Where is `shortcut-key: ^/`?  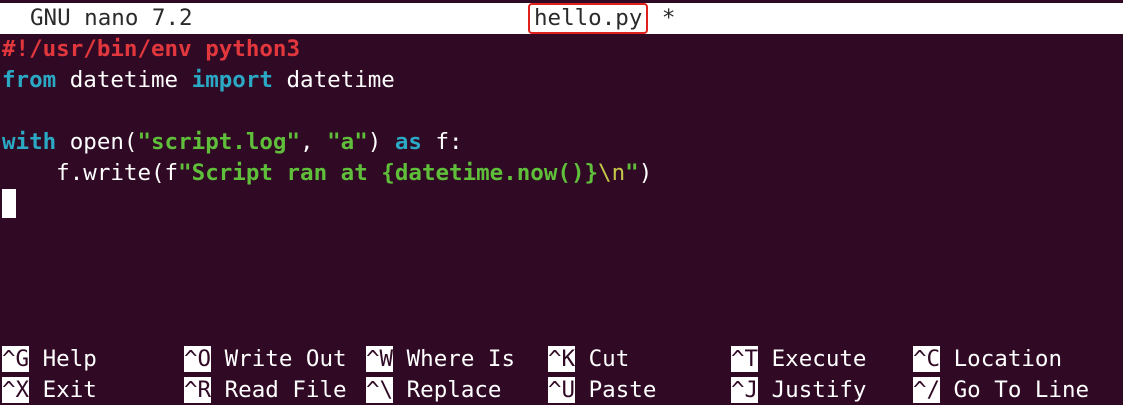
shortcut-key: ^/ is located at coordinates (927, 390).